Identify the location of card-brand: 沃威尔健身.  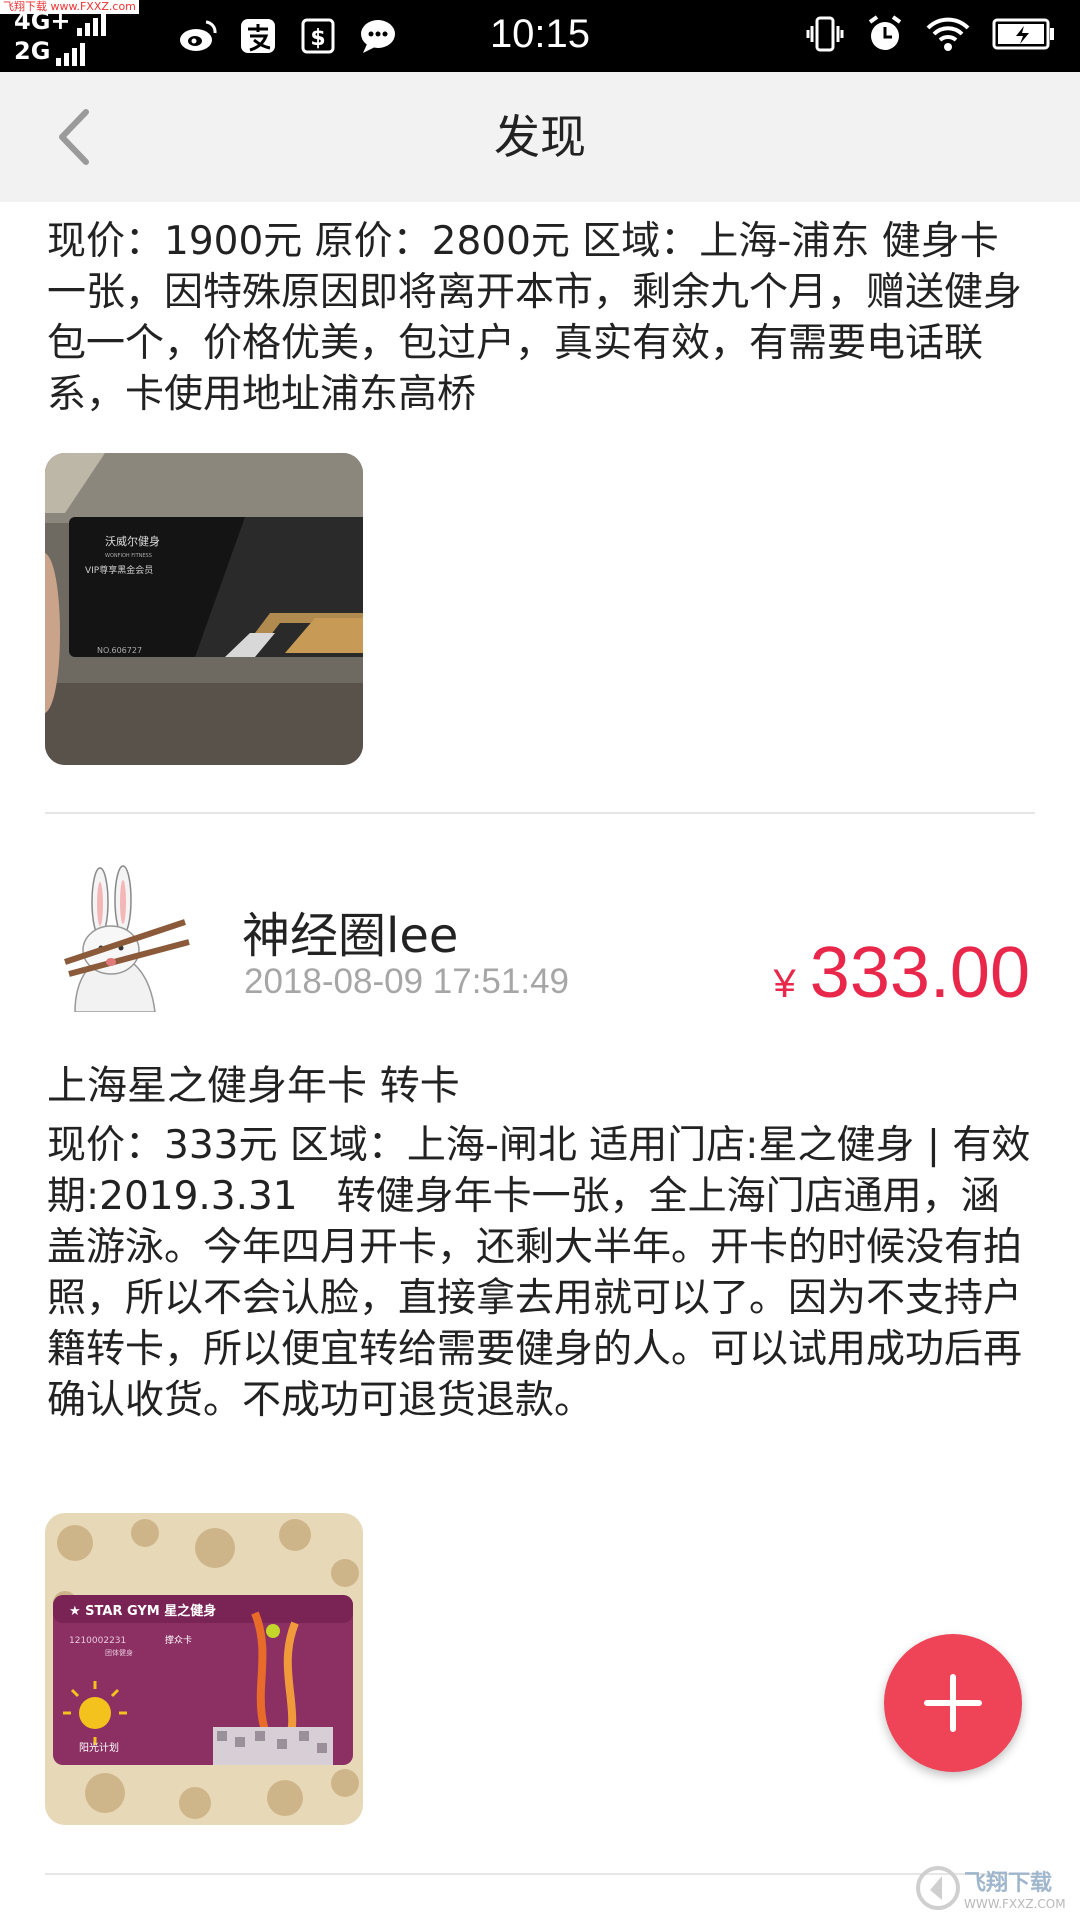
(132, 541).